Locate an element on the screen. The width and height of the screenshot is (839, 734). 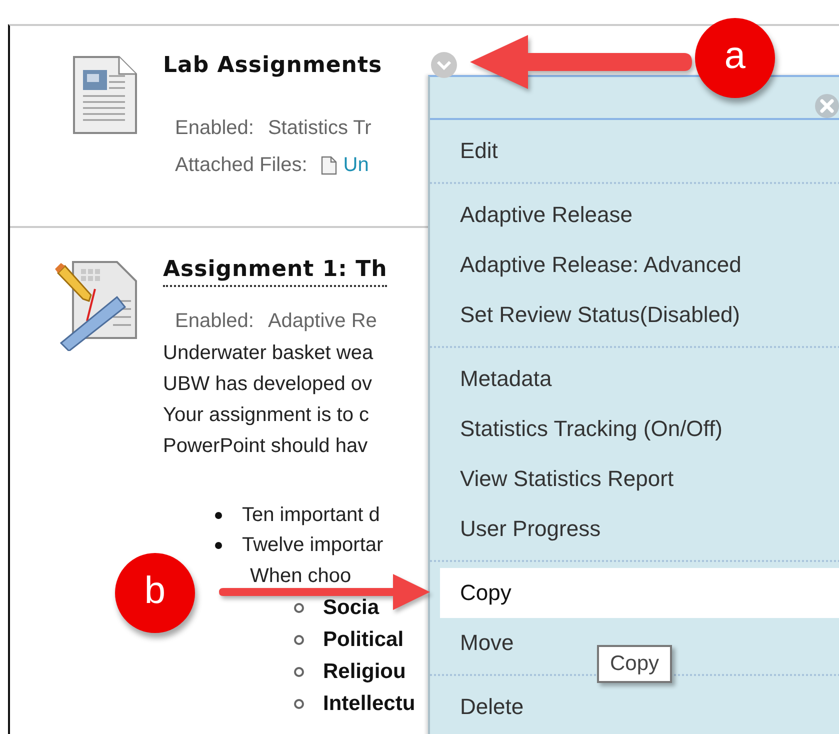
item-title: Lab Assignments is located at coordinates (272, 66).